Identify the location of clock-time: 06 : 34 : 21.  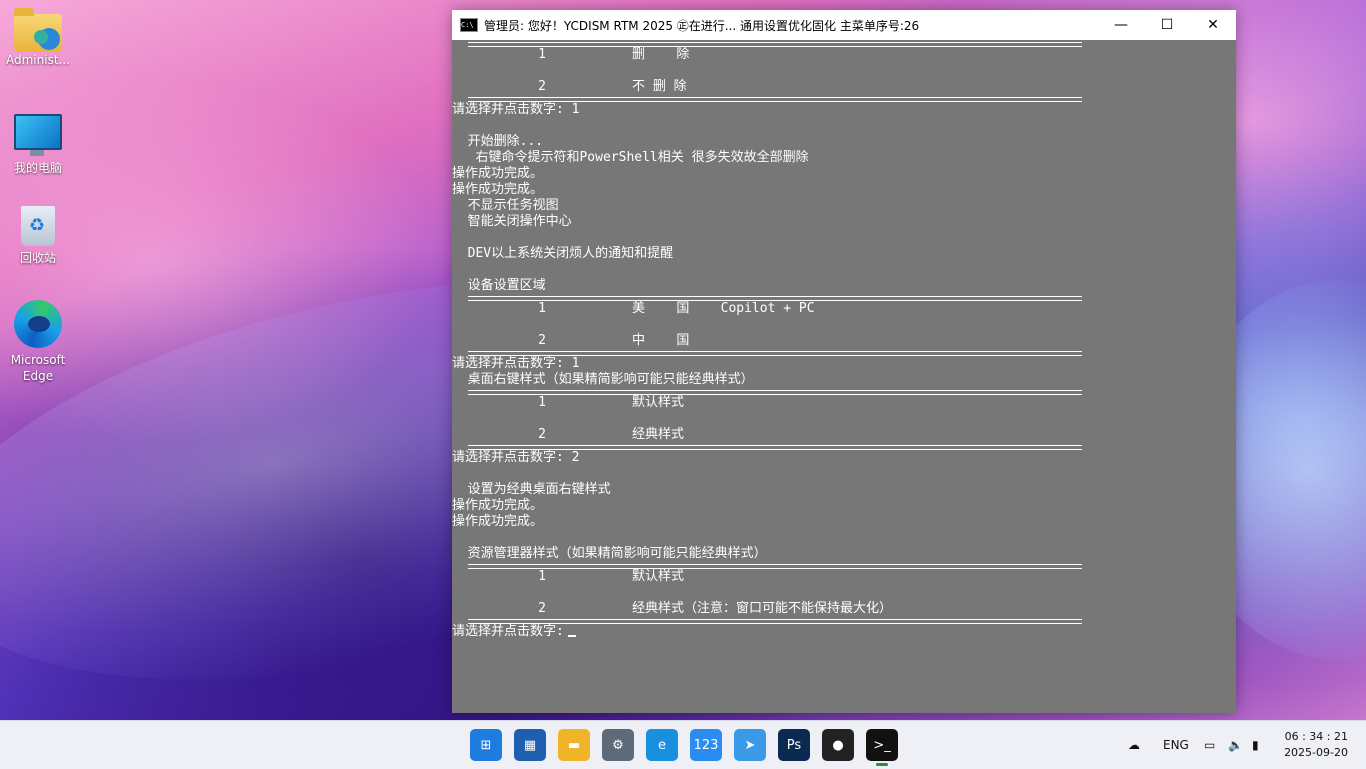
(1316, 736).